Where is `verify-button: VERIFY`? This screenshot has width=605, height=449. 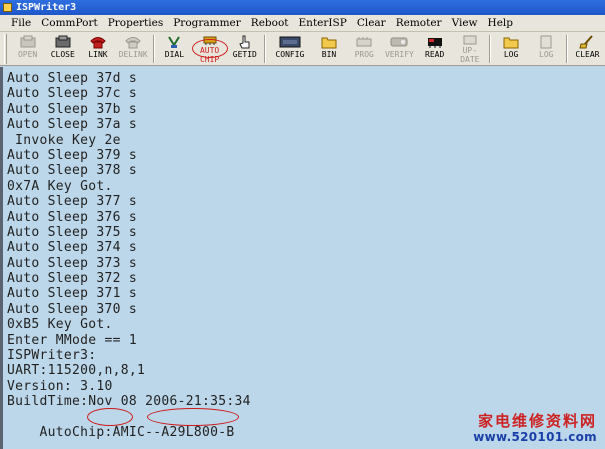
verify-button: VERIFY is located at coordinates (399, 48).